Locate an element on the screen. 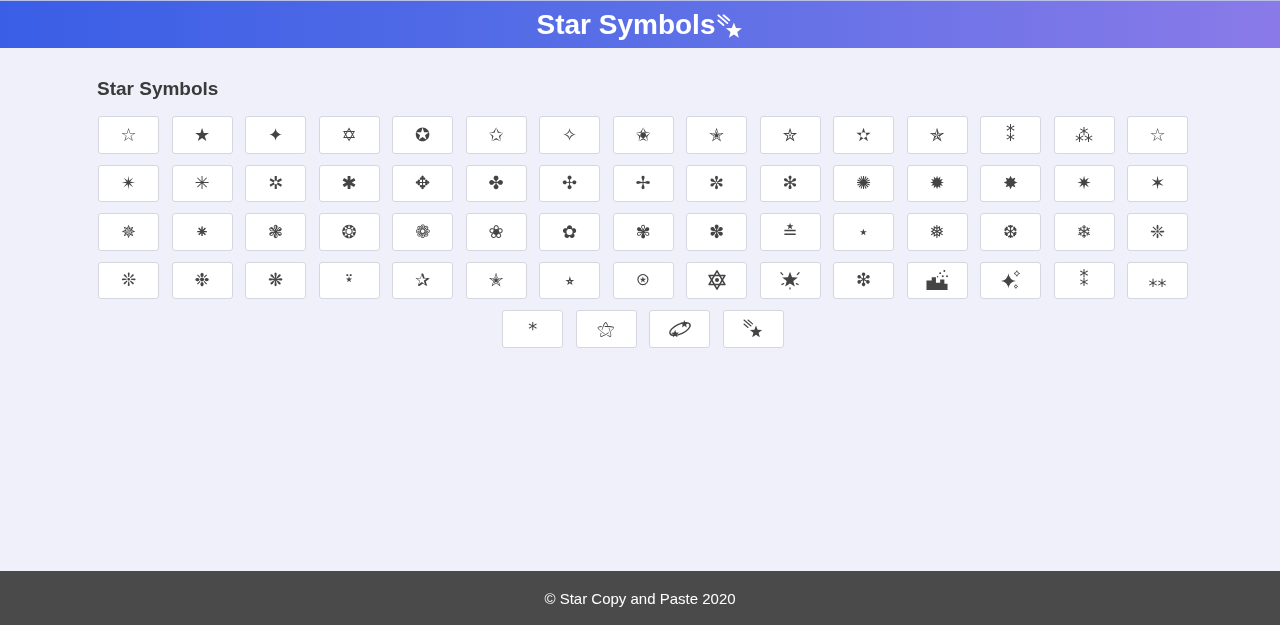 The image size is (1280, 625). symbol-button: ❊ is located at coordinates (128, 280).